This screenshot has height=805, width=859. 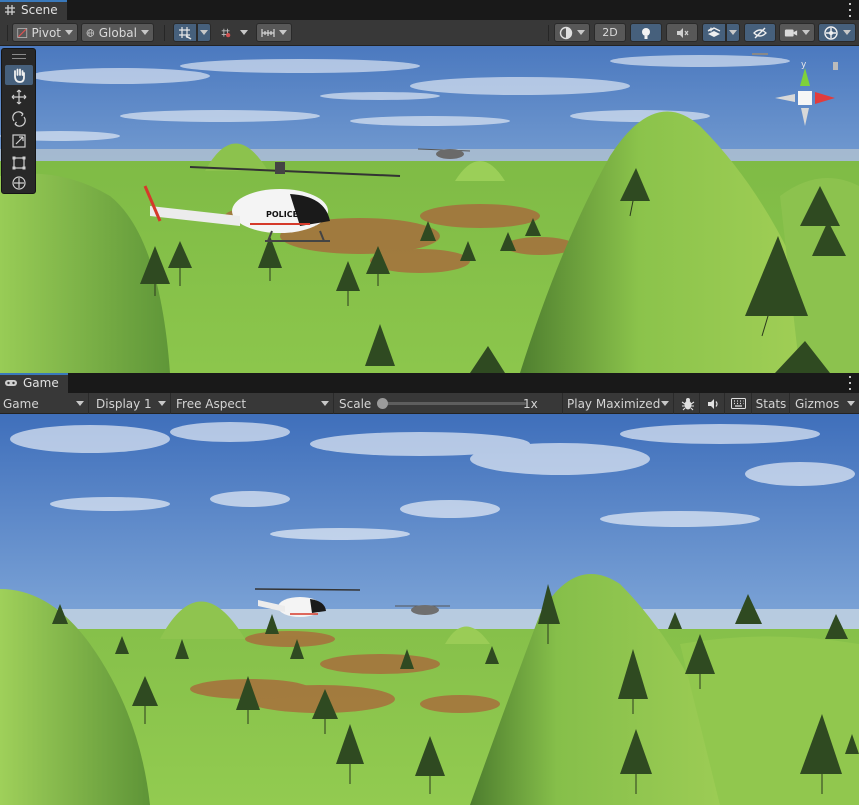 I want to click on audio-mute-icon, so click(x=683, y=32).